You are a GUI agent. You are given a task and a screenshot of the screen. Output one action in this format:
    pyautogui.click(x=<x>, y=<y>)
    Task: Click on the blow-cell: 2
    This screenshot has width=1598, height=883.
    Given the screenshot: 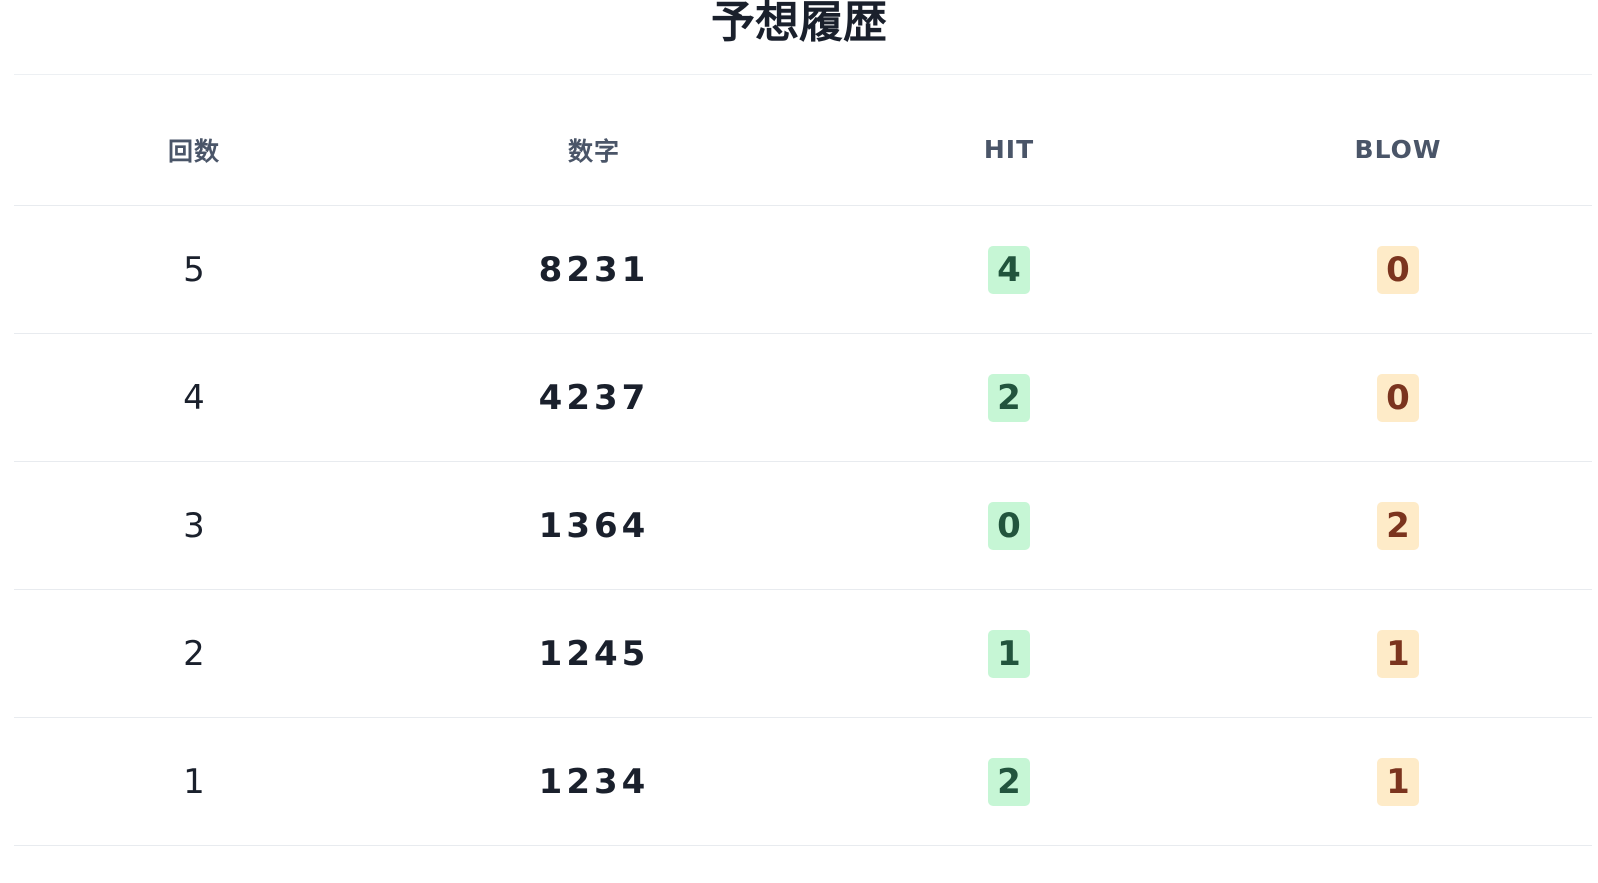 What is the action you would take?
    pyautogui.click(x=1398, y=525)
    